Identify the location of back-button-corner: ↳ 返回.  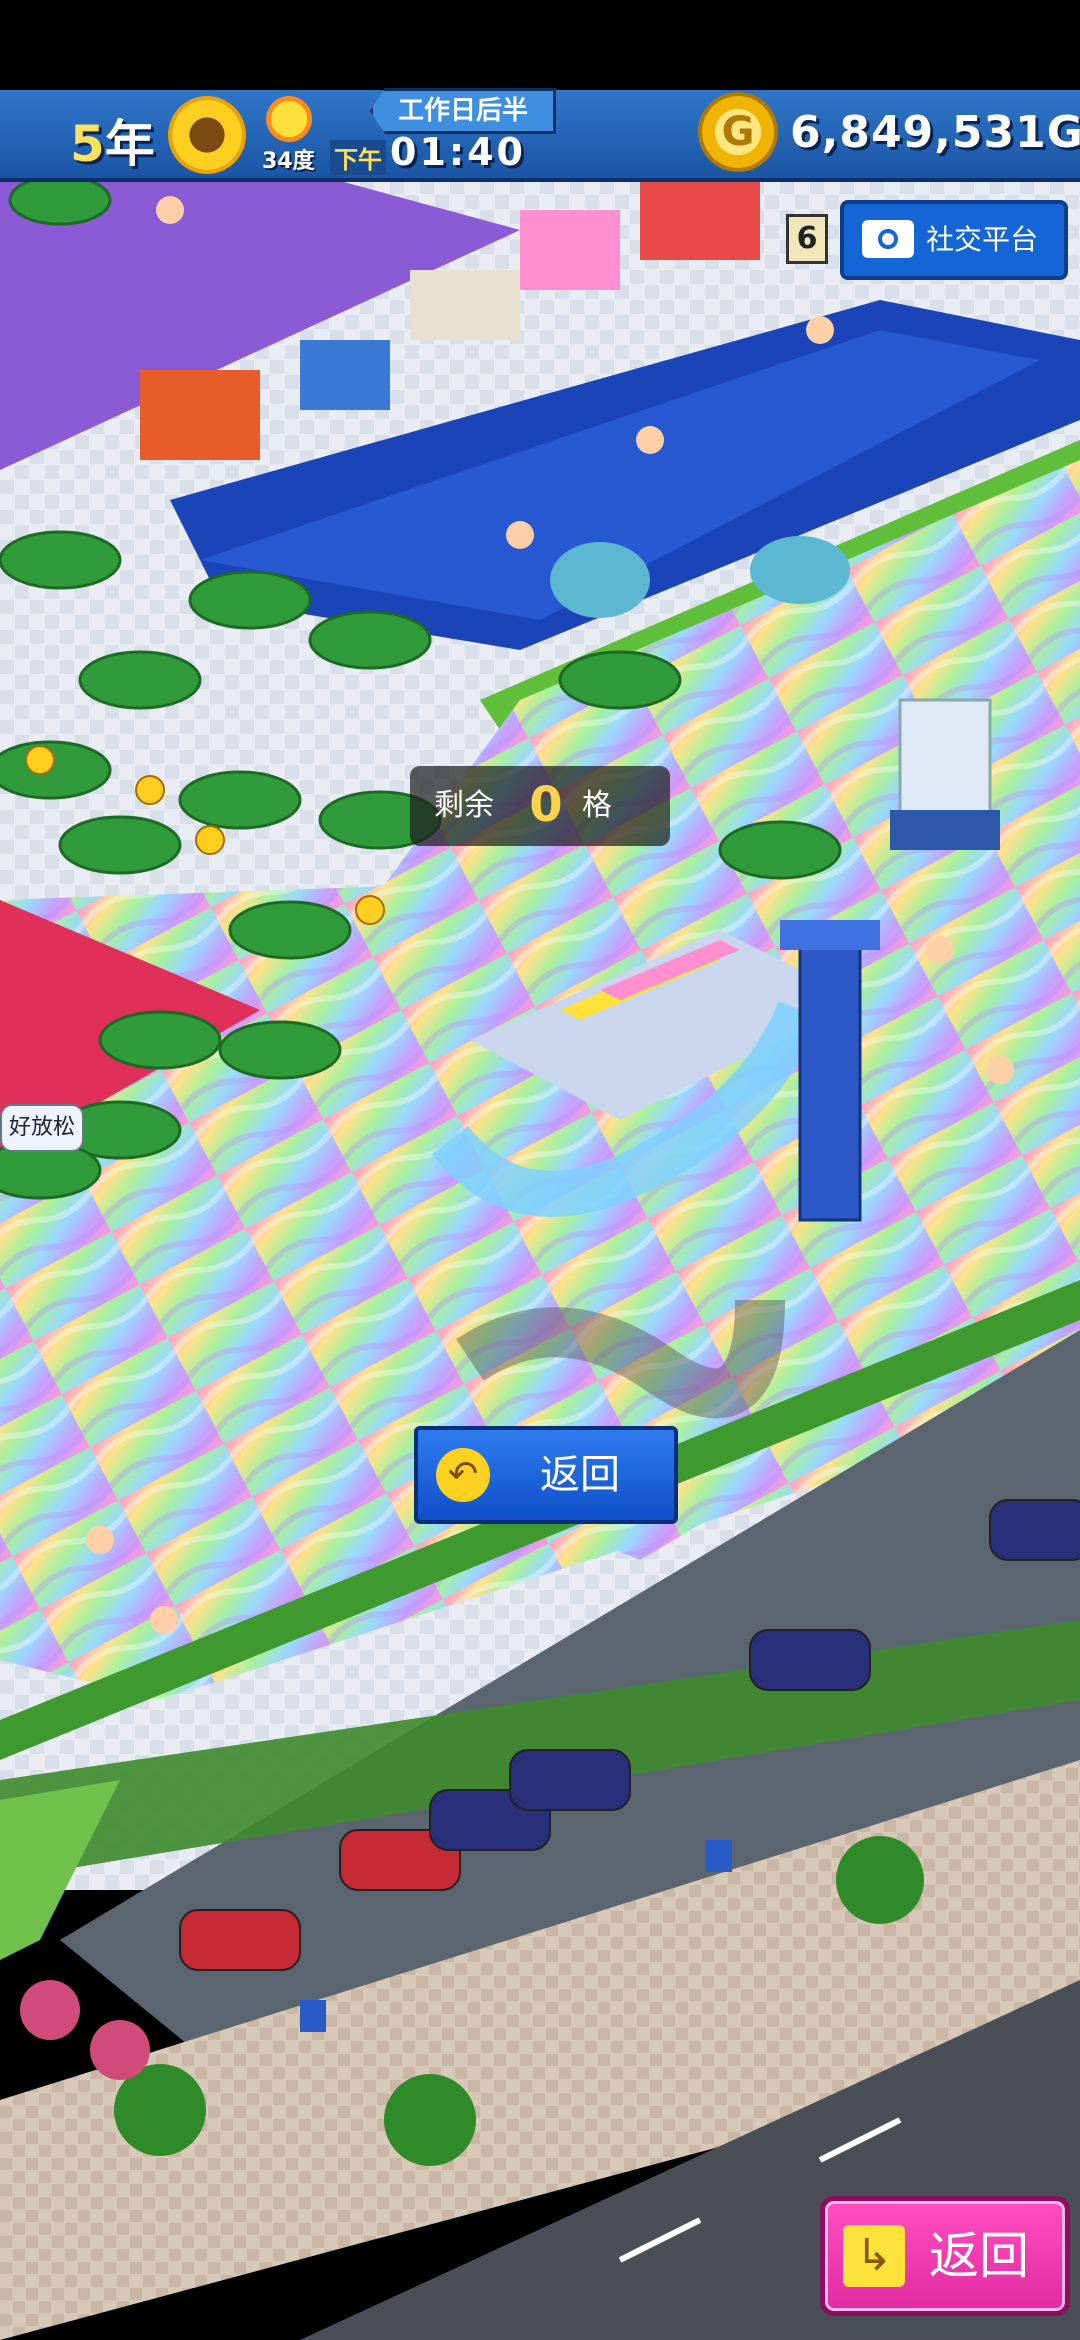
(945, 2256).